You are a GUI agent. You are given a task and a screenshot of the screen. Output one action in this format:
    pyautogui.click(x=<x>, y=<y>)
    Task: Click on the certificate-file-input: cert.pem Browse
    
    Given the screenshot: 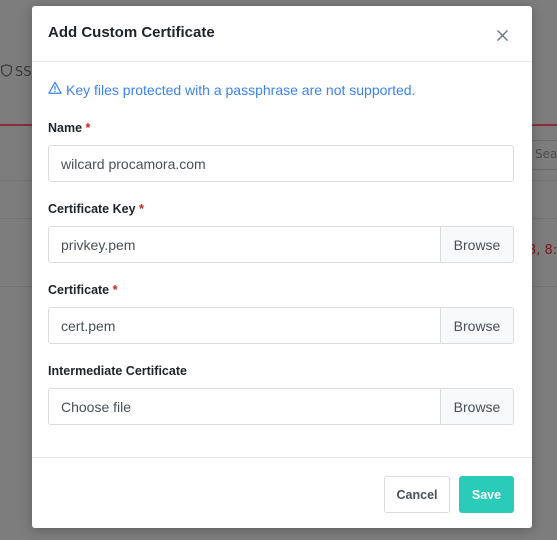 What is the action you would take?
    pyautogui.click(x=281, y=325)
    